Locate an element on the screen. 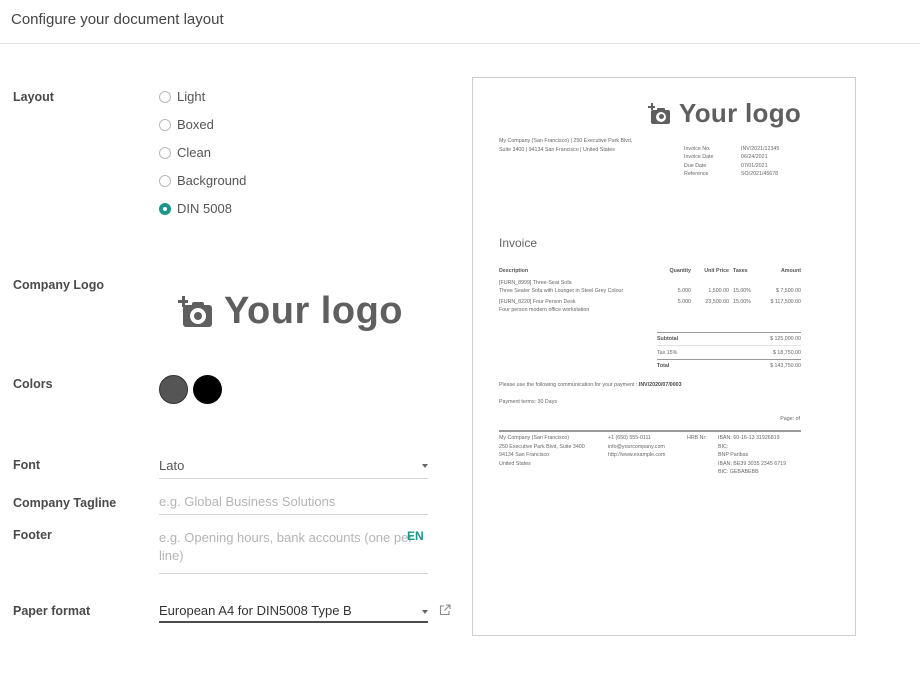 This screenshot has height=678, width=920. footer-line: HRB Nr: is located at coordinates (697, 438).